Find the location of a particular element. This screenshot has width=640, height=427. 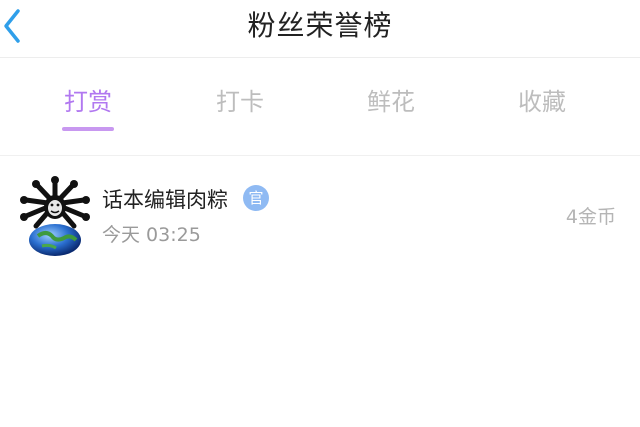

top-bar: 粉丝荣誉榜 is located at coordinates (320, 29).